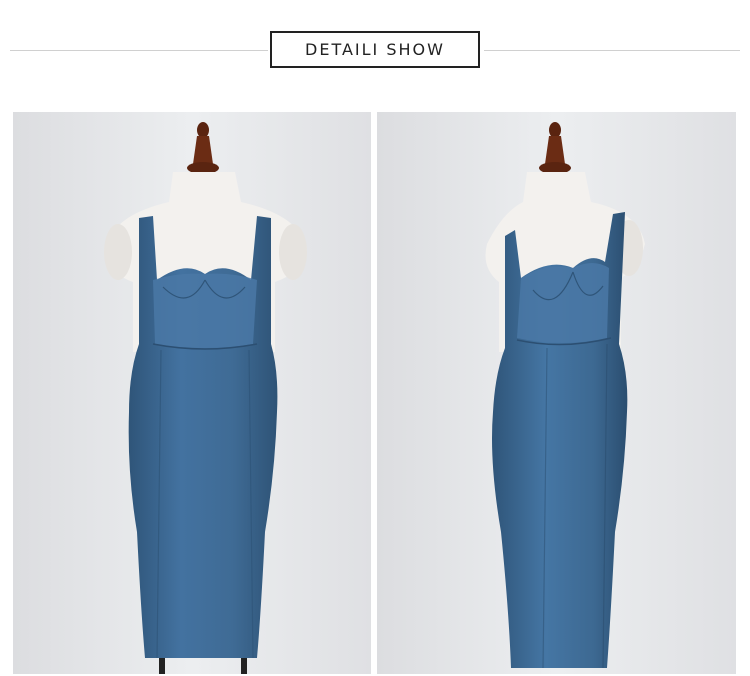 This screenshot has width=750, height=676. Describe the element at coordinates (203, 437) in the screenshot. I see `blue-dress-front` at that location.